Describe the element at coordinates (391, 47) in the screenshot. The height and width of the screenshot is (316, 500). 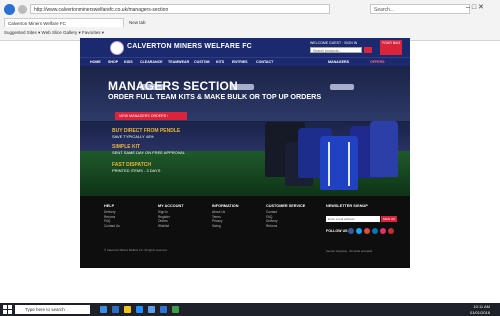
I see `bag-button: YOUR BAG` at that location.